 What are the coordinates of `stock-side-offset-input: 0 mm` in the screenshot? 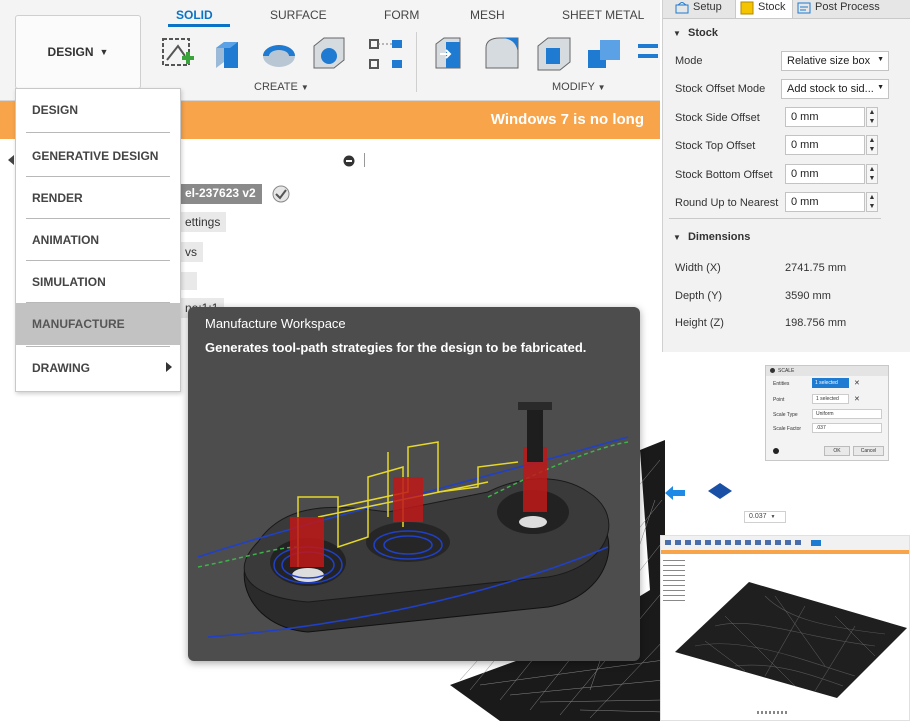 It's located at (825, 117).